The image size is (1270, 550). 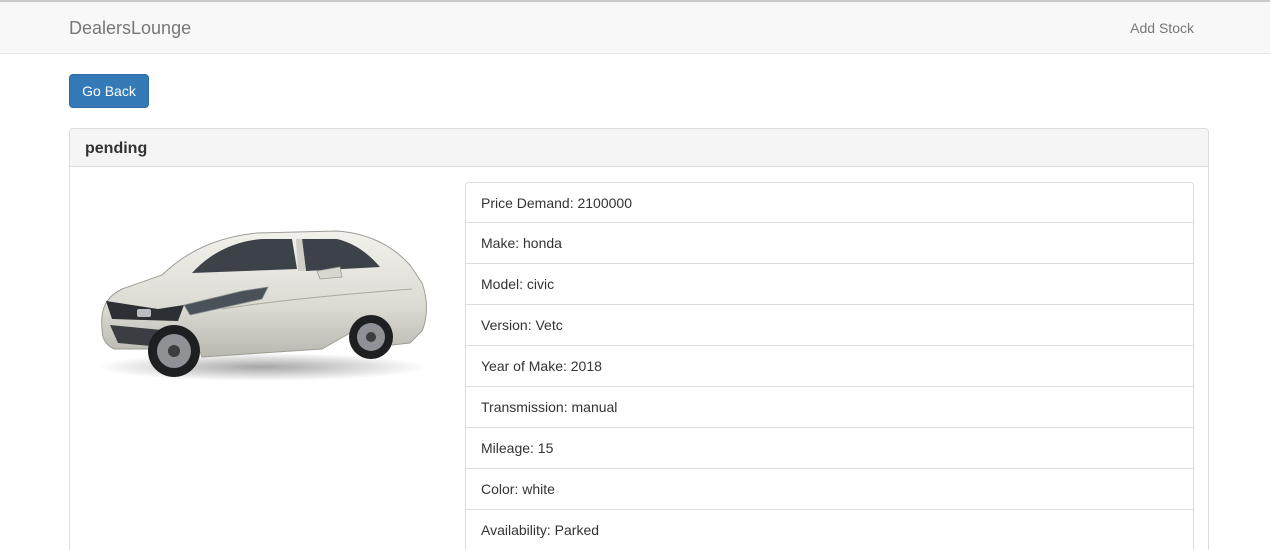 What do you see at coordinates (829, 202) in the screenshot?
I see `detail-price-demand: Price Demand: 2100000` at bounding box center [829, 202].